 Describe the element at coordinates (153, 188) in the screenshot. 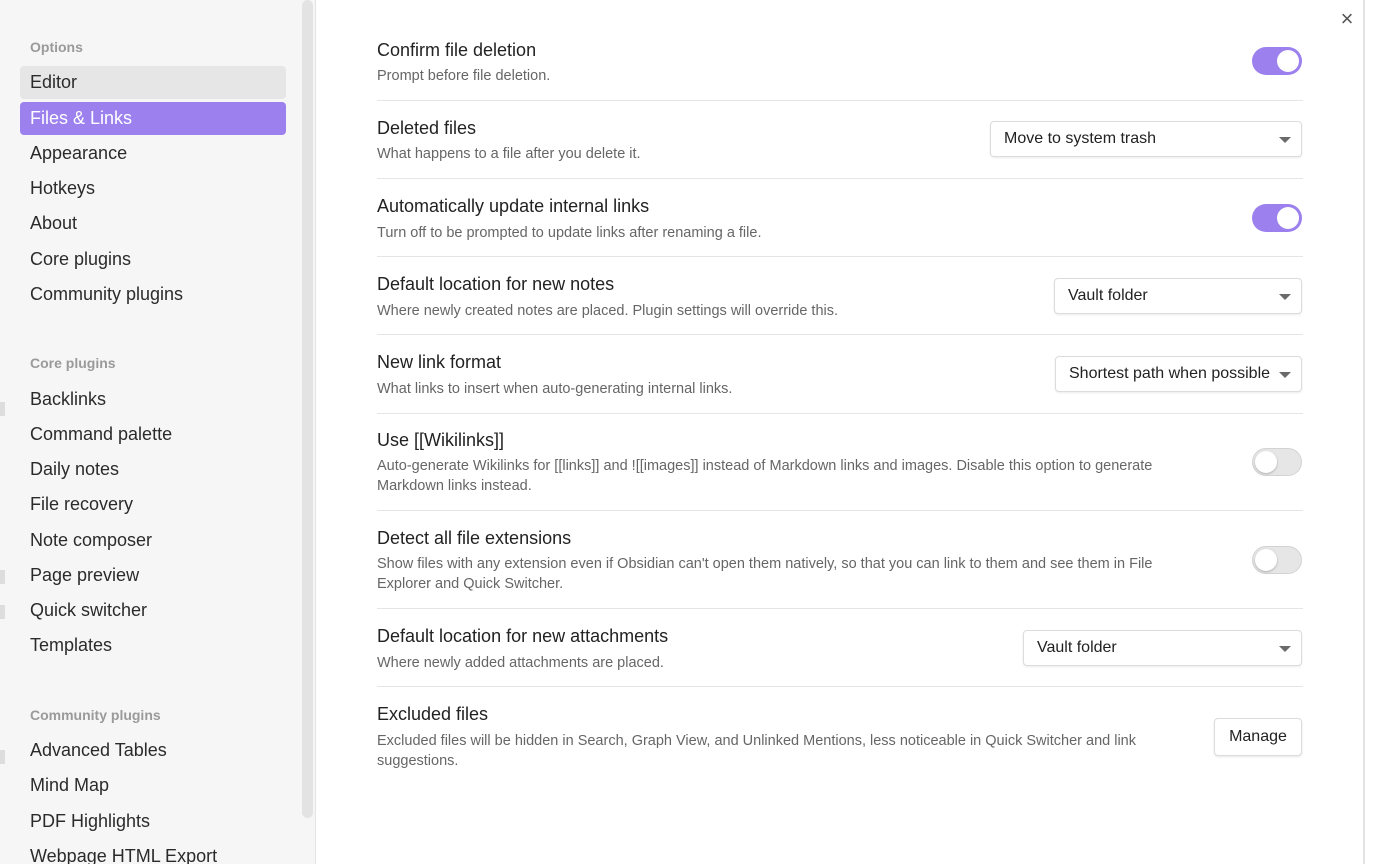

I see `sidebar-item-hotkeys: Hotkeys` at that location.